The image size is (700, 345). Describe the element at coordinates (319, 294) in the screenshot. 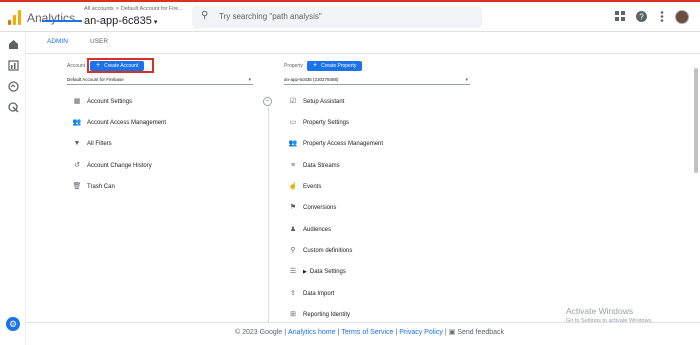

I see `menu-label: Data Import` at that location.